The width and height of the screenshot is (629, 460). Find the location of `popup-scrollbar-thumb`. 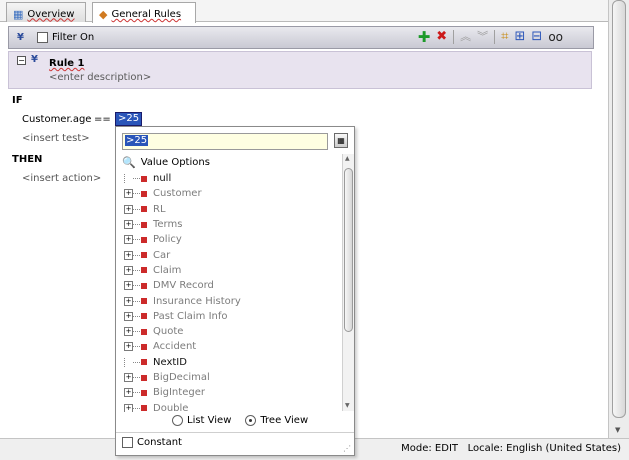

popup-scrollbar-thumb is located at coordinates (348, 250).